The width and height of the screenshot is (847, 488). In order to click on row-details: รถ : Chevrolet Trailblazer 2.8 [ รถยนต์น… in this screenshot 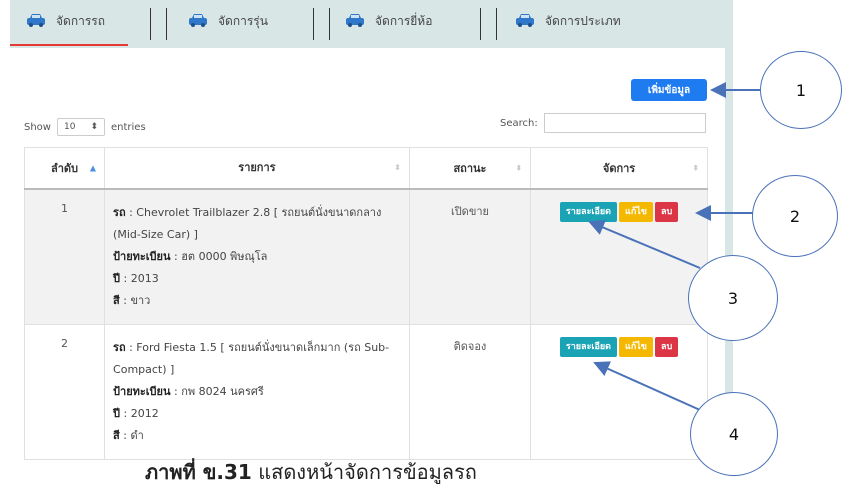, I will do `click(257, 256)`.